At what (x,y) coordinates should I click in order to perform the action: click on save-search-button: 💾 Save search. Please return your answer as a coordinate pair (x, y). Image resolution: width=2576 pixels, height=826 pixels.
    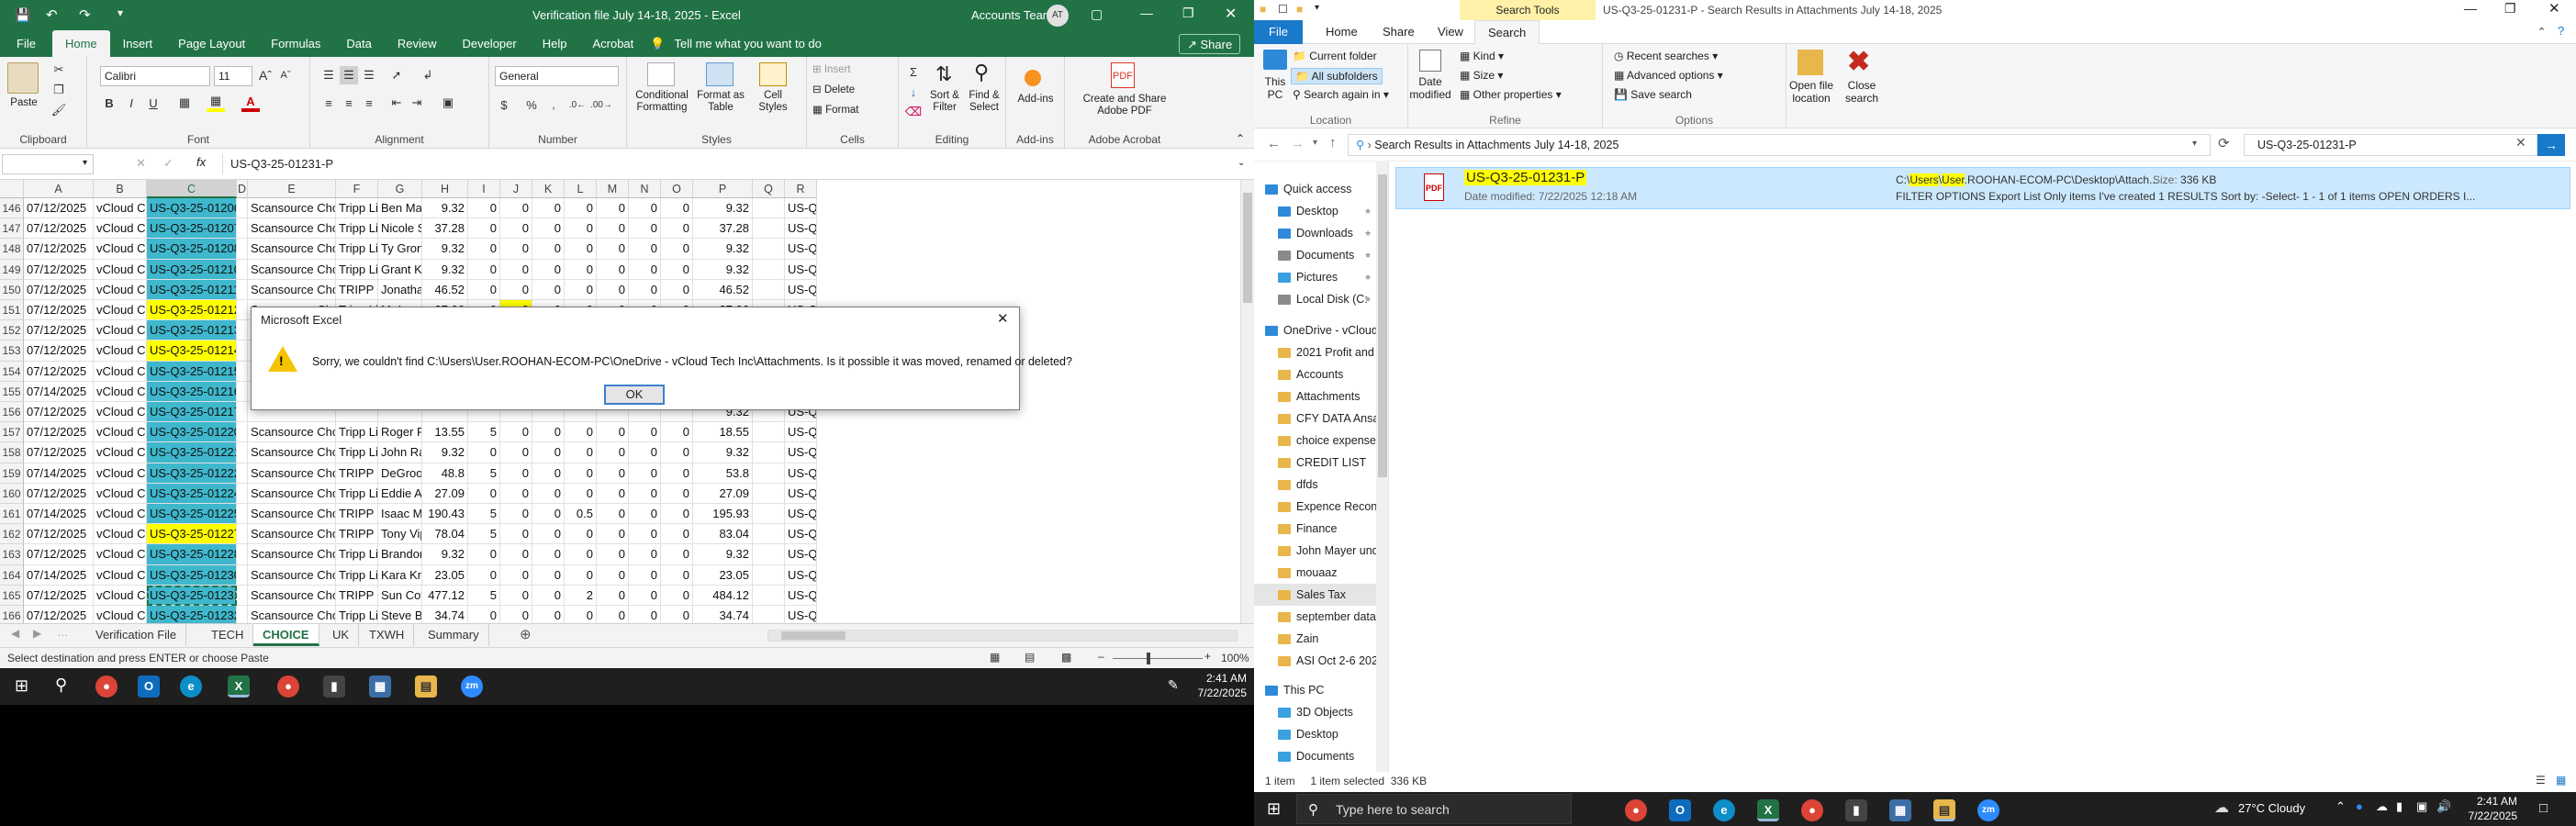
    Looking at the image, I should click on (1653, 94).